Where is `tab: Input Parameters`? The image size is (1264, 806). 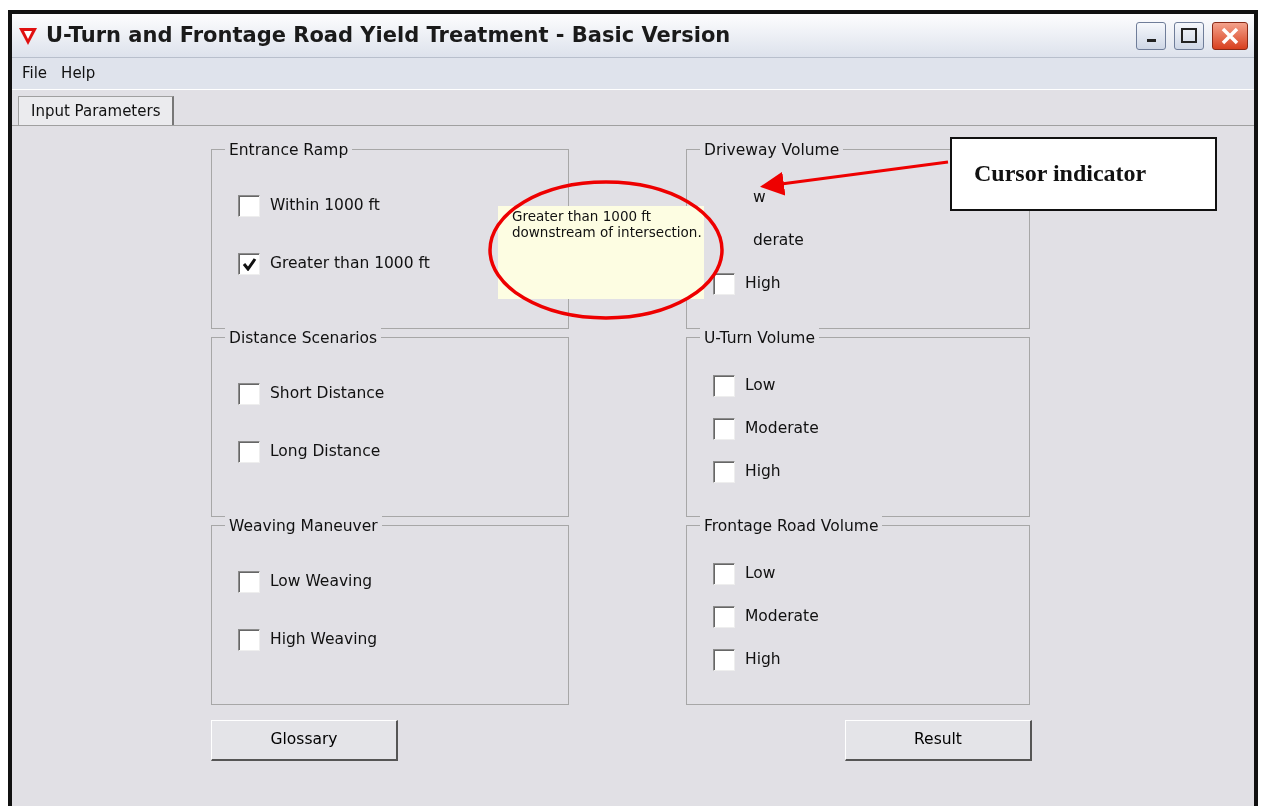 tab: Input Parameters is located at coordinates (96, 110).